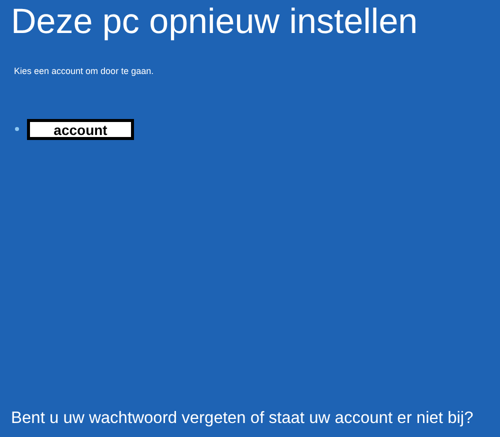 The width and height of the screenshot is (500, 437). Describe the element at coordinates (80, 129) in the screenshot. I see `account-item: account` at that location.